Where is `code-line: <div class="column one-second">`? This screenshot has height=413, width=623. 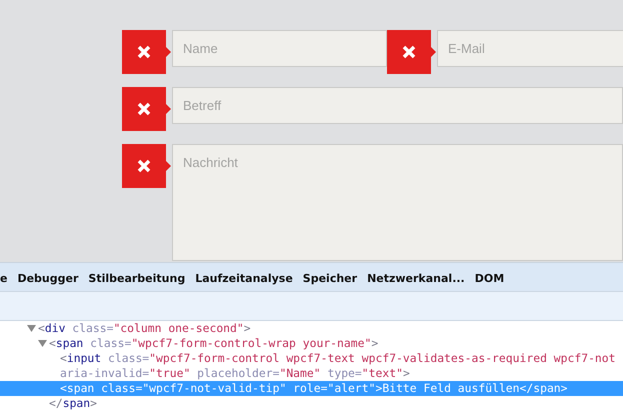 code-line: <div class="column one-second"> is located at coordinates (311, 328).